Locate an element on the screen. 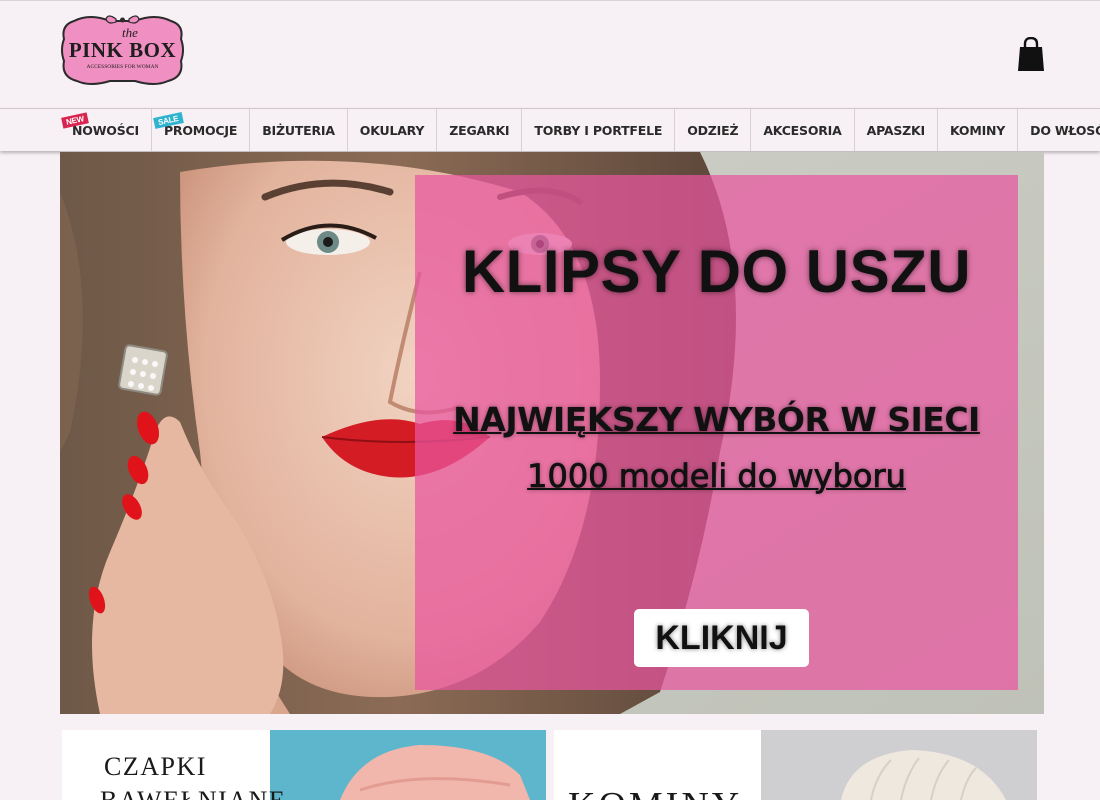  logo-name: PINK BOX is located at coordinates (122, 50).